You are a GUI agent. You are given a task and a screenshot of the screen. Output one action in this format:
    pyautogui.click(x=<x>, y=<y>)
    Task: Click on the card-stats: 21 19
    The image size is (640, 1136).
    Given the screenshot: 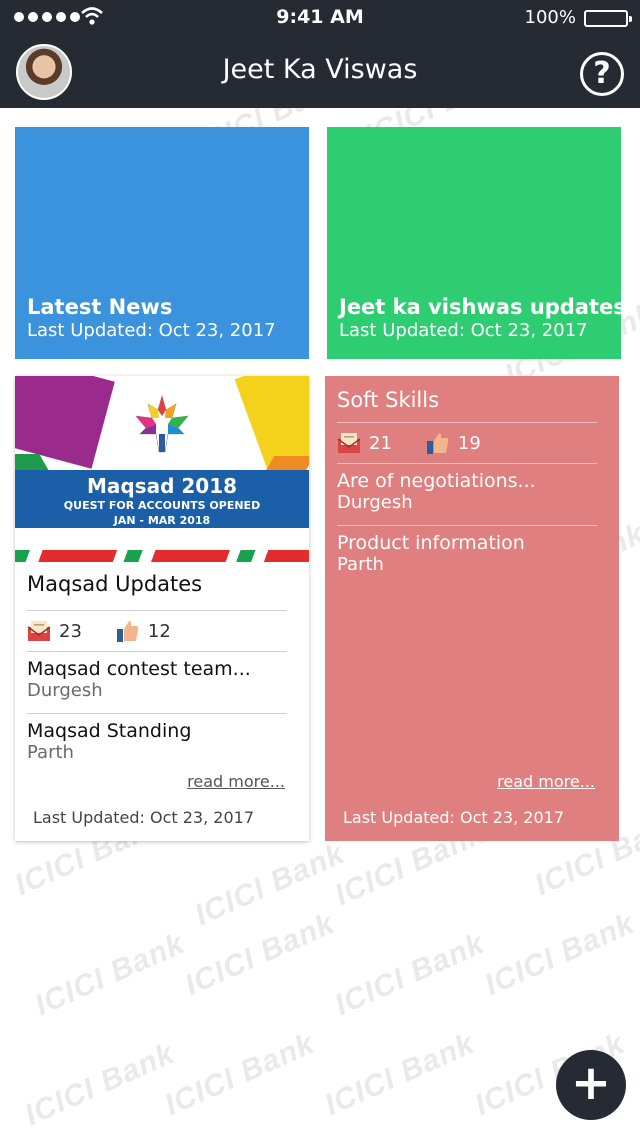 What is the action you would take?
    pyautogui.click(x=467, y=443)
    